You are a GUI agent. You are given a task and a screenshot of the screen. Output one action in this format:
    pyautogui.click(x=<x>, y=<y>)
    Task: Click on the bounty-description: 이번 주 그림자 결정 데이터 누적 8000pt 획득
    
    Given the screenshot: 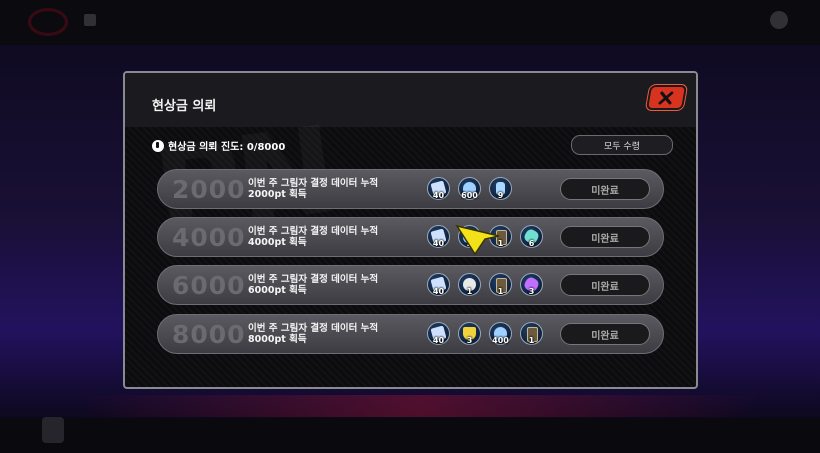 What is the action you would take?
    pyautogui.click(x=313, y=334)
    